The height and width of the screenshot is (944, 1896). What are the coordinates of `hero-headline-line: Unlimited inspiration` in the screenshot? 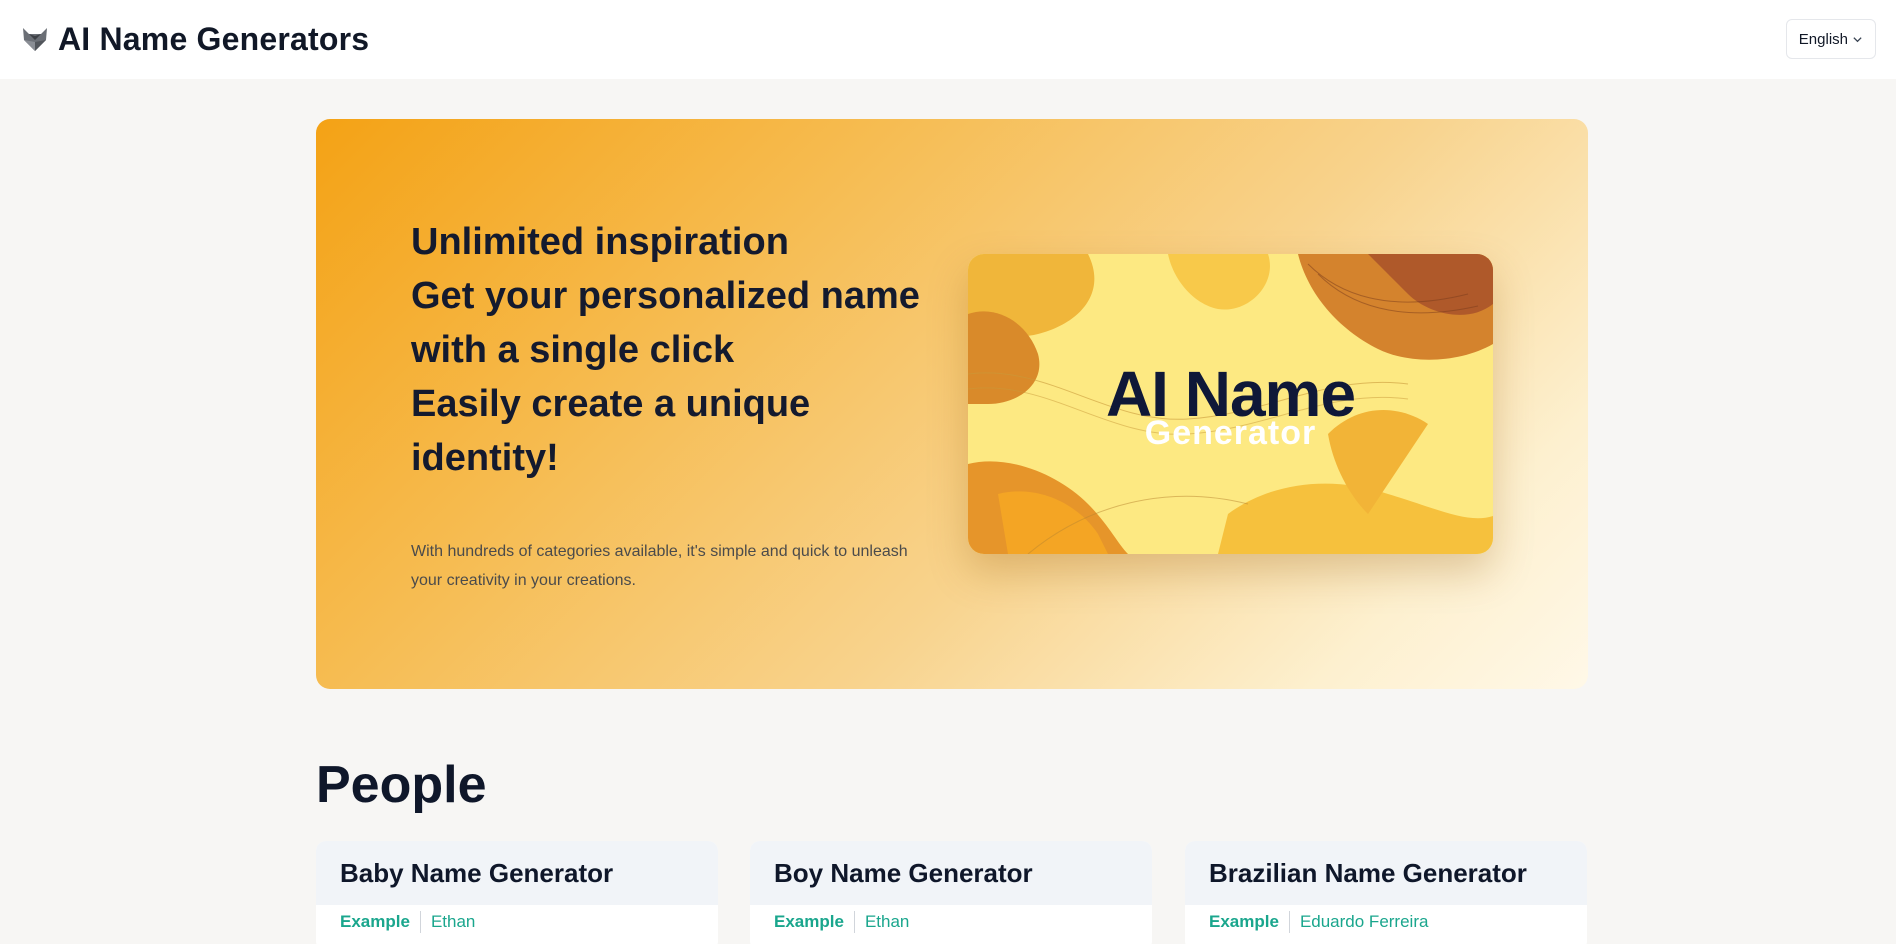 It's located at (600, 242).